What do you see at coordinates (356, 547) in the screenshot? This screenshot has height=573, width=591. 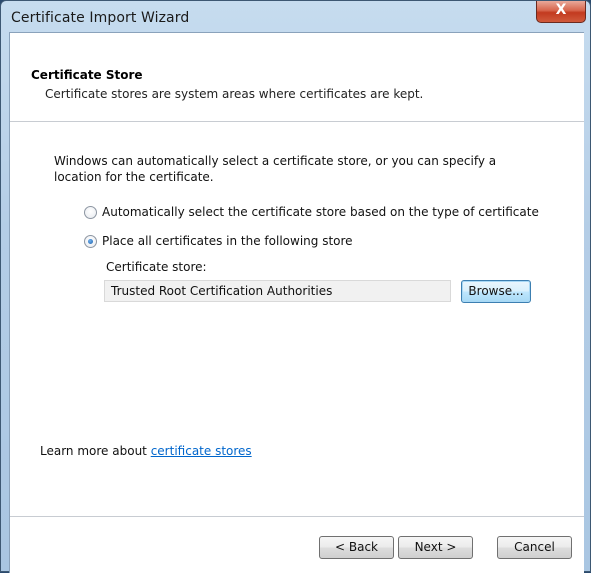 I see `back-button: < Back` at bounding box center [356, 547].